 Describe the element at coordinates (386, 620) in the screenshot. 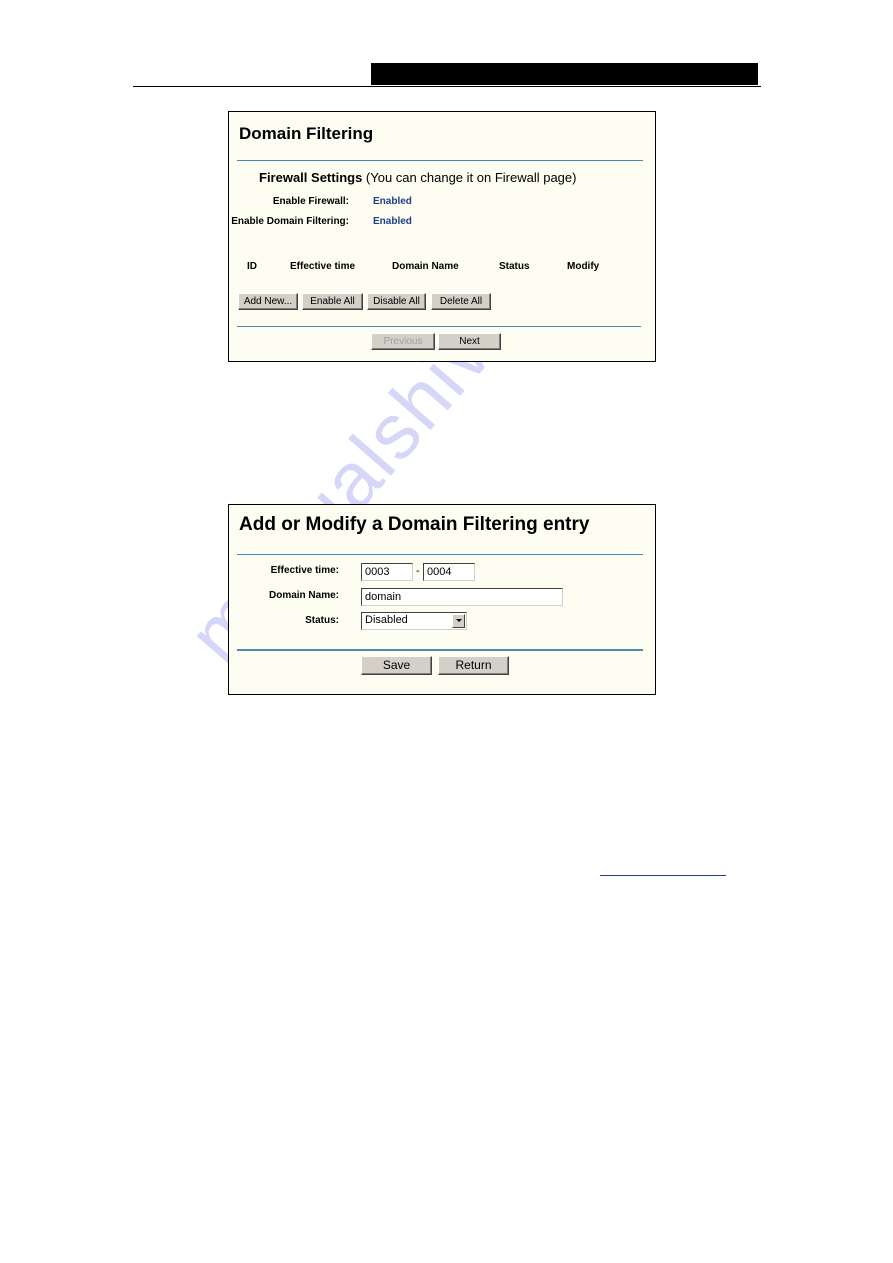

I see `status-selected-value: Disabled` at that location.